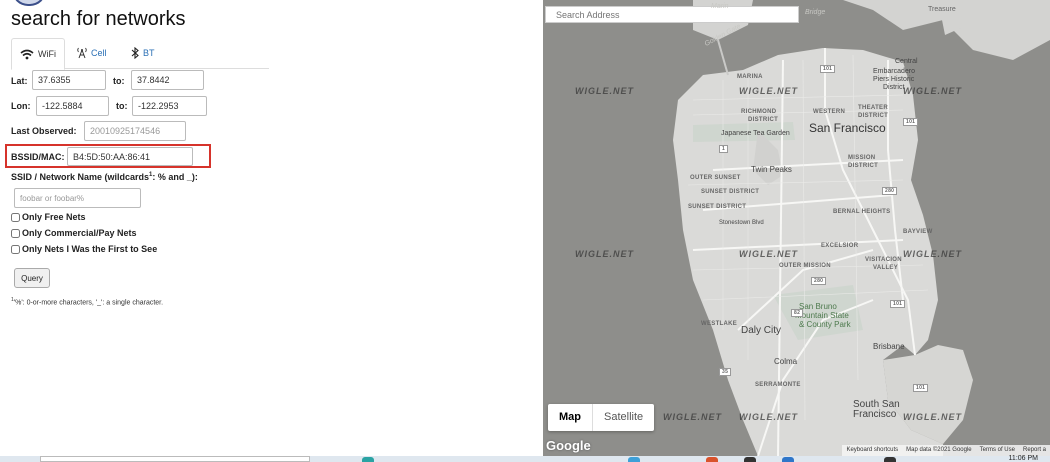  What do you see at coordinates (819, 281) in the screenshot?
I see `route-shield-280-south: 280` at bounding box center [819, 281].